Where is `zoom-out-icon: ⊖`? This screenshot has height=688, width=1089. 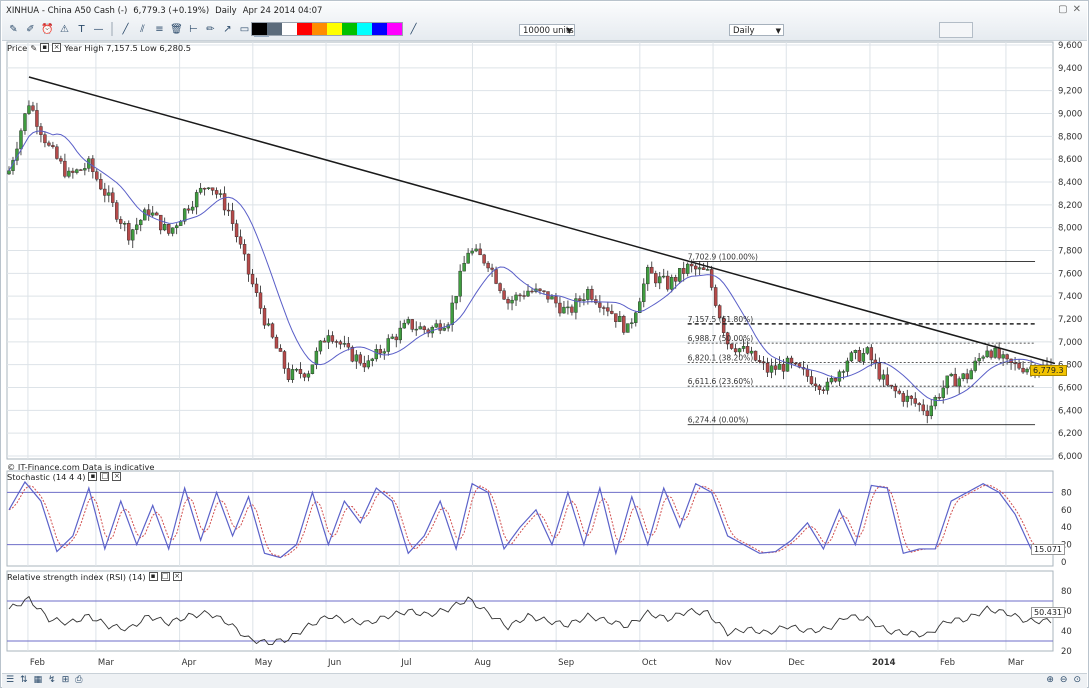 zoom-out-icon: ⊖ is located at coordinates (1064, 680).